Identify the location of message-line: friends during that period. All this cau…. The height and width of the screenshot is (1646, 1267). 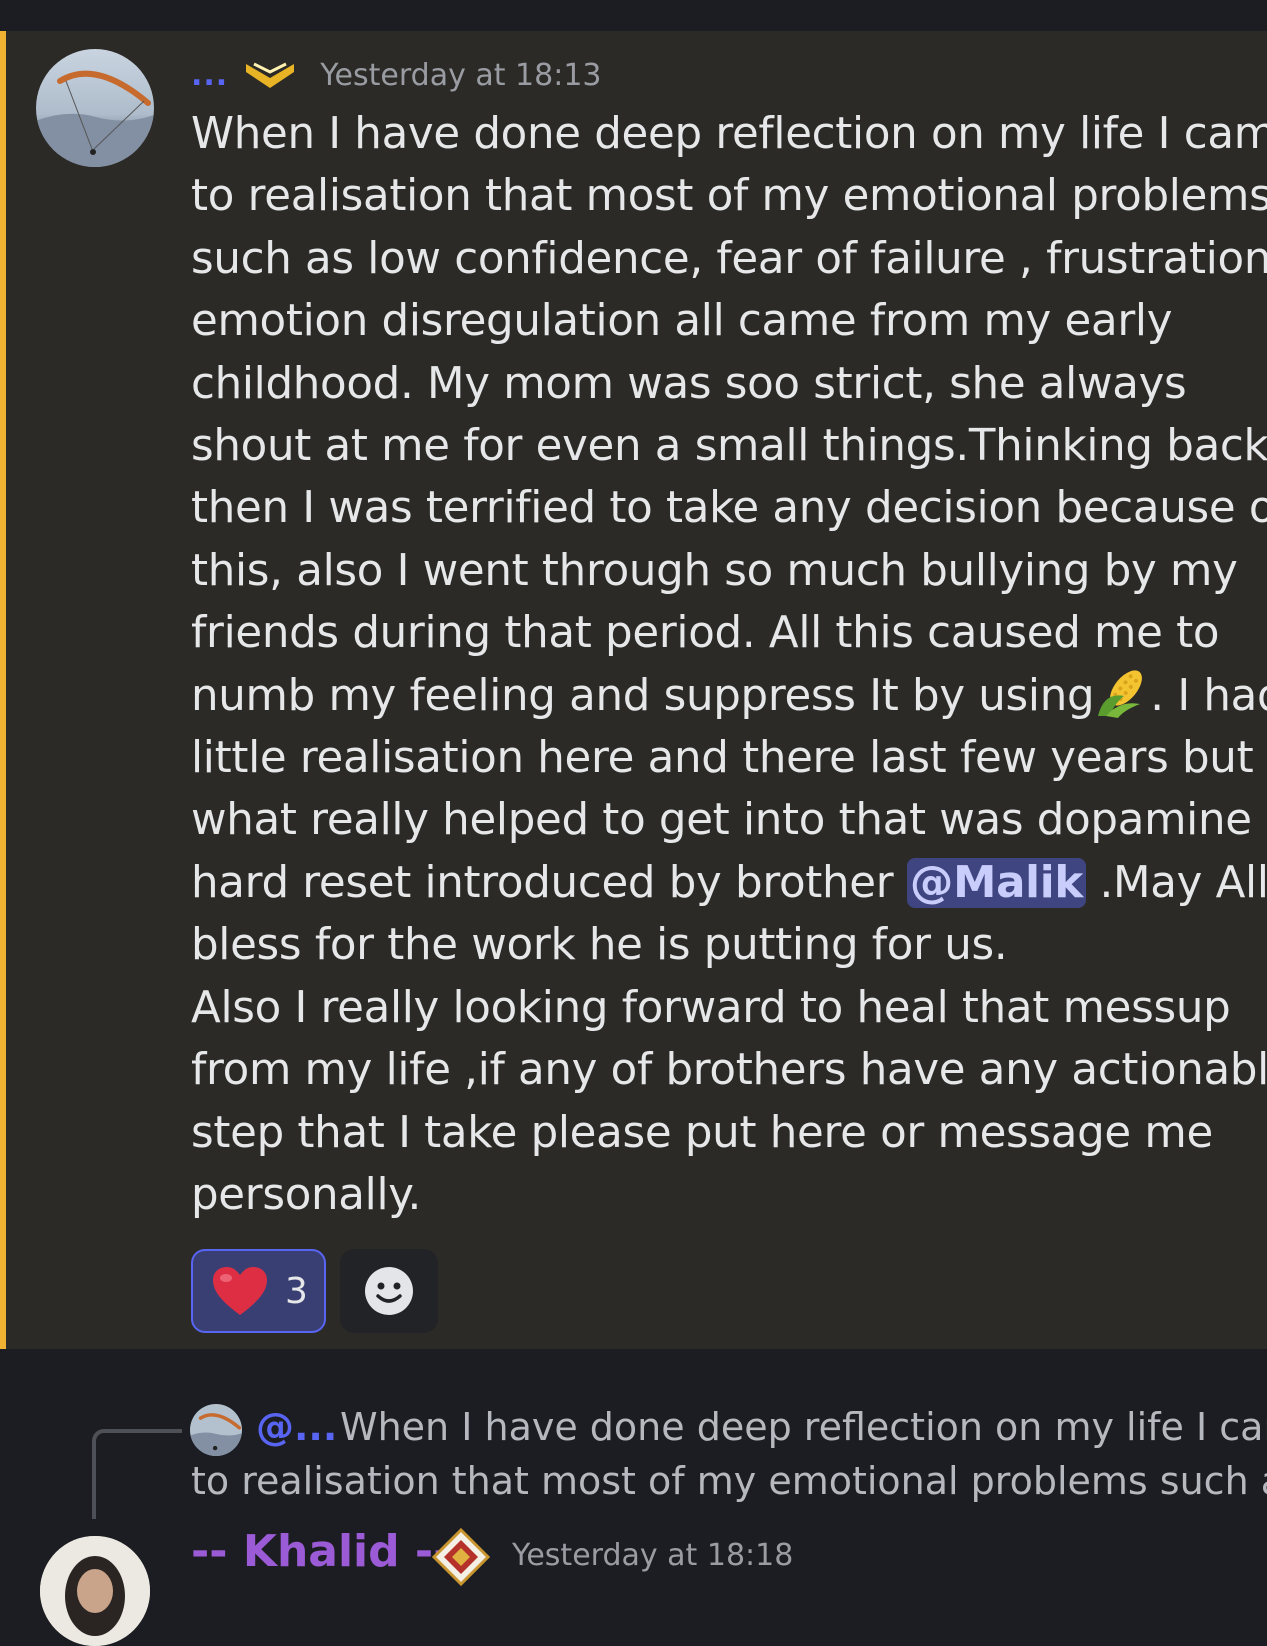
(705, 633).